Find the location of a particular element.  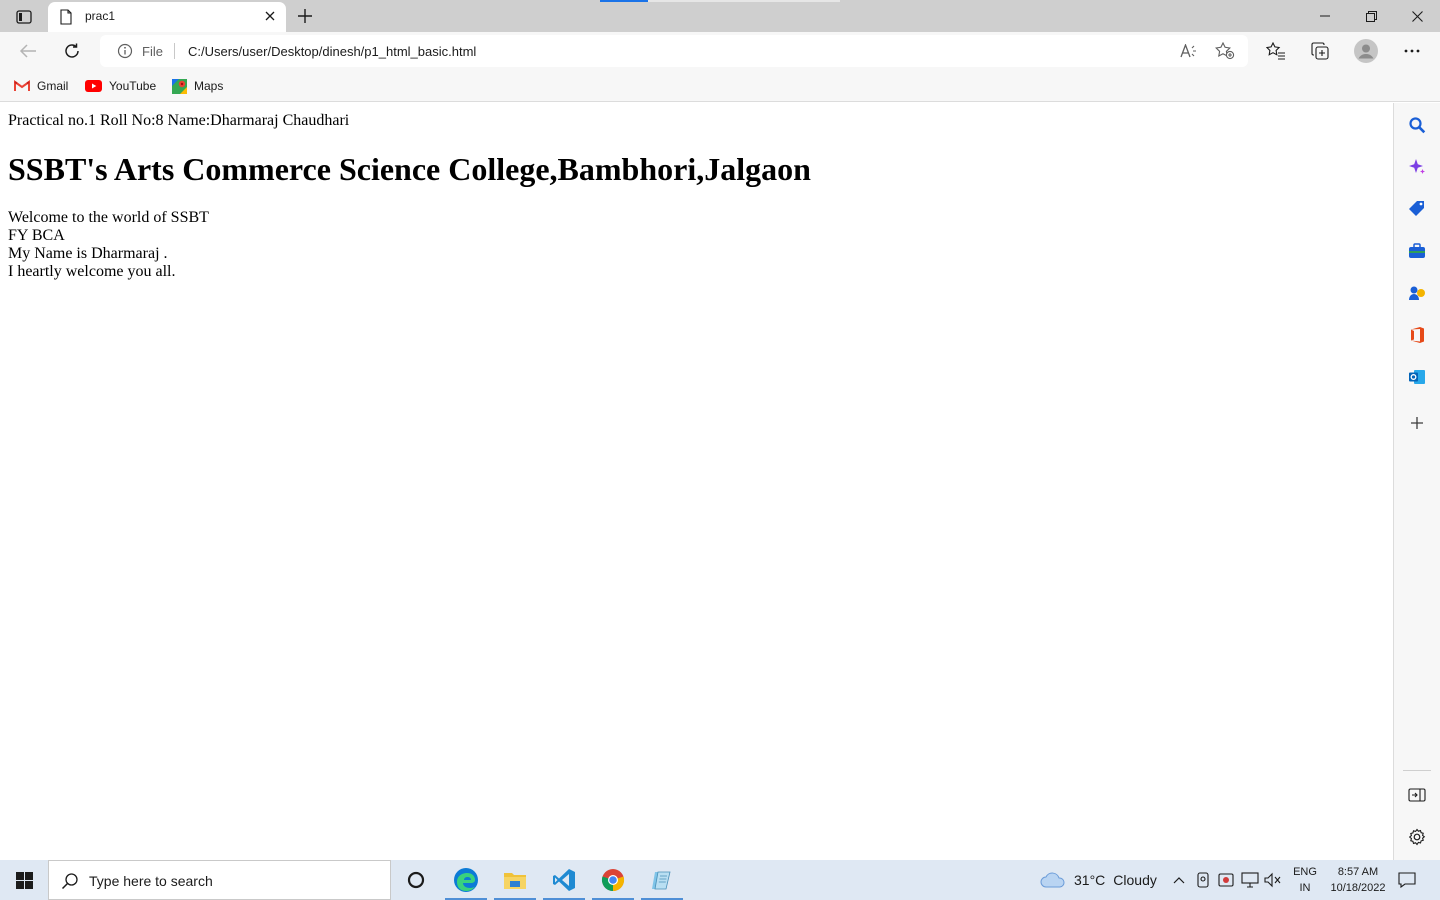

tab-close-button is located at coordinates (270, 16).